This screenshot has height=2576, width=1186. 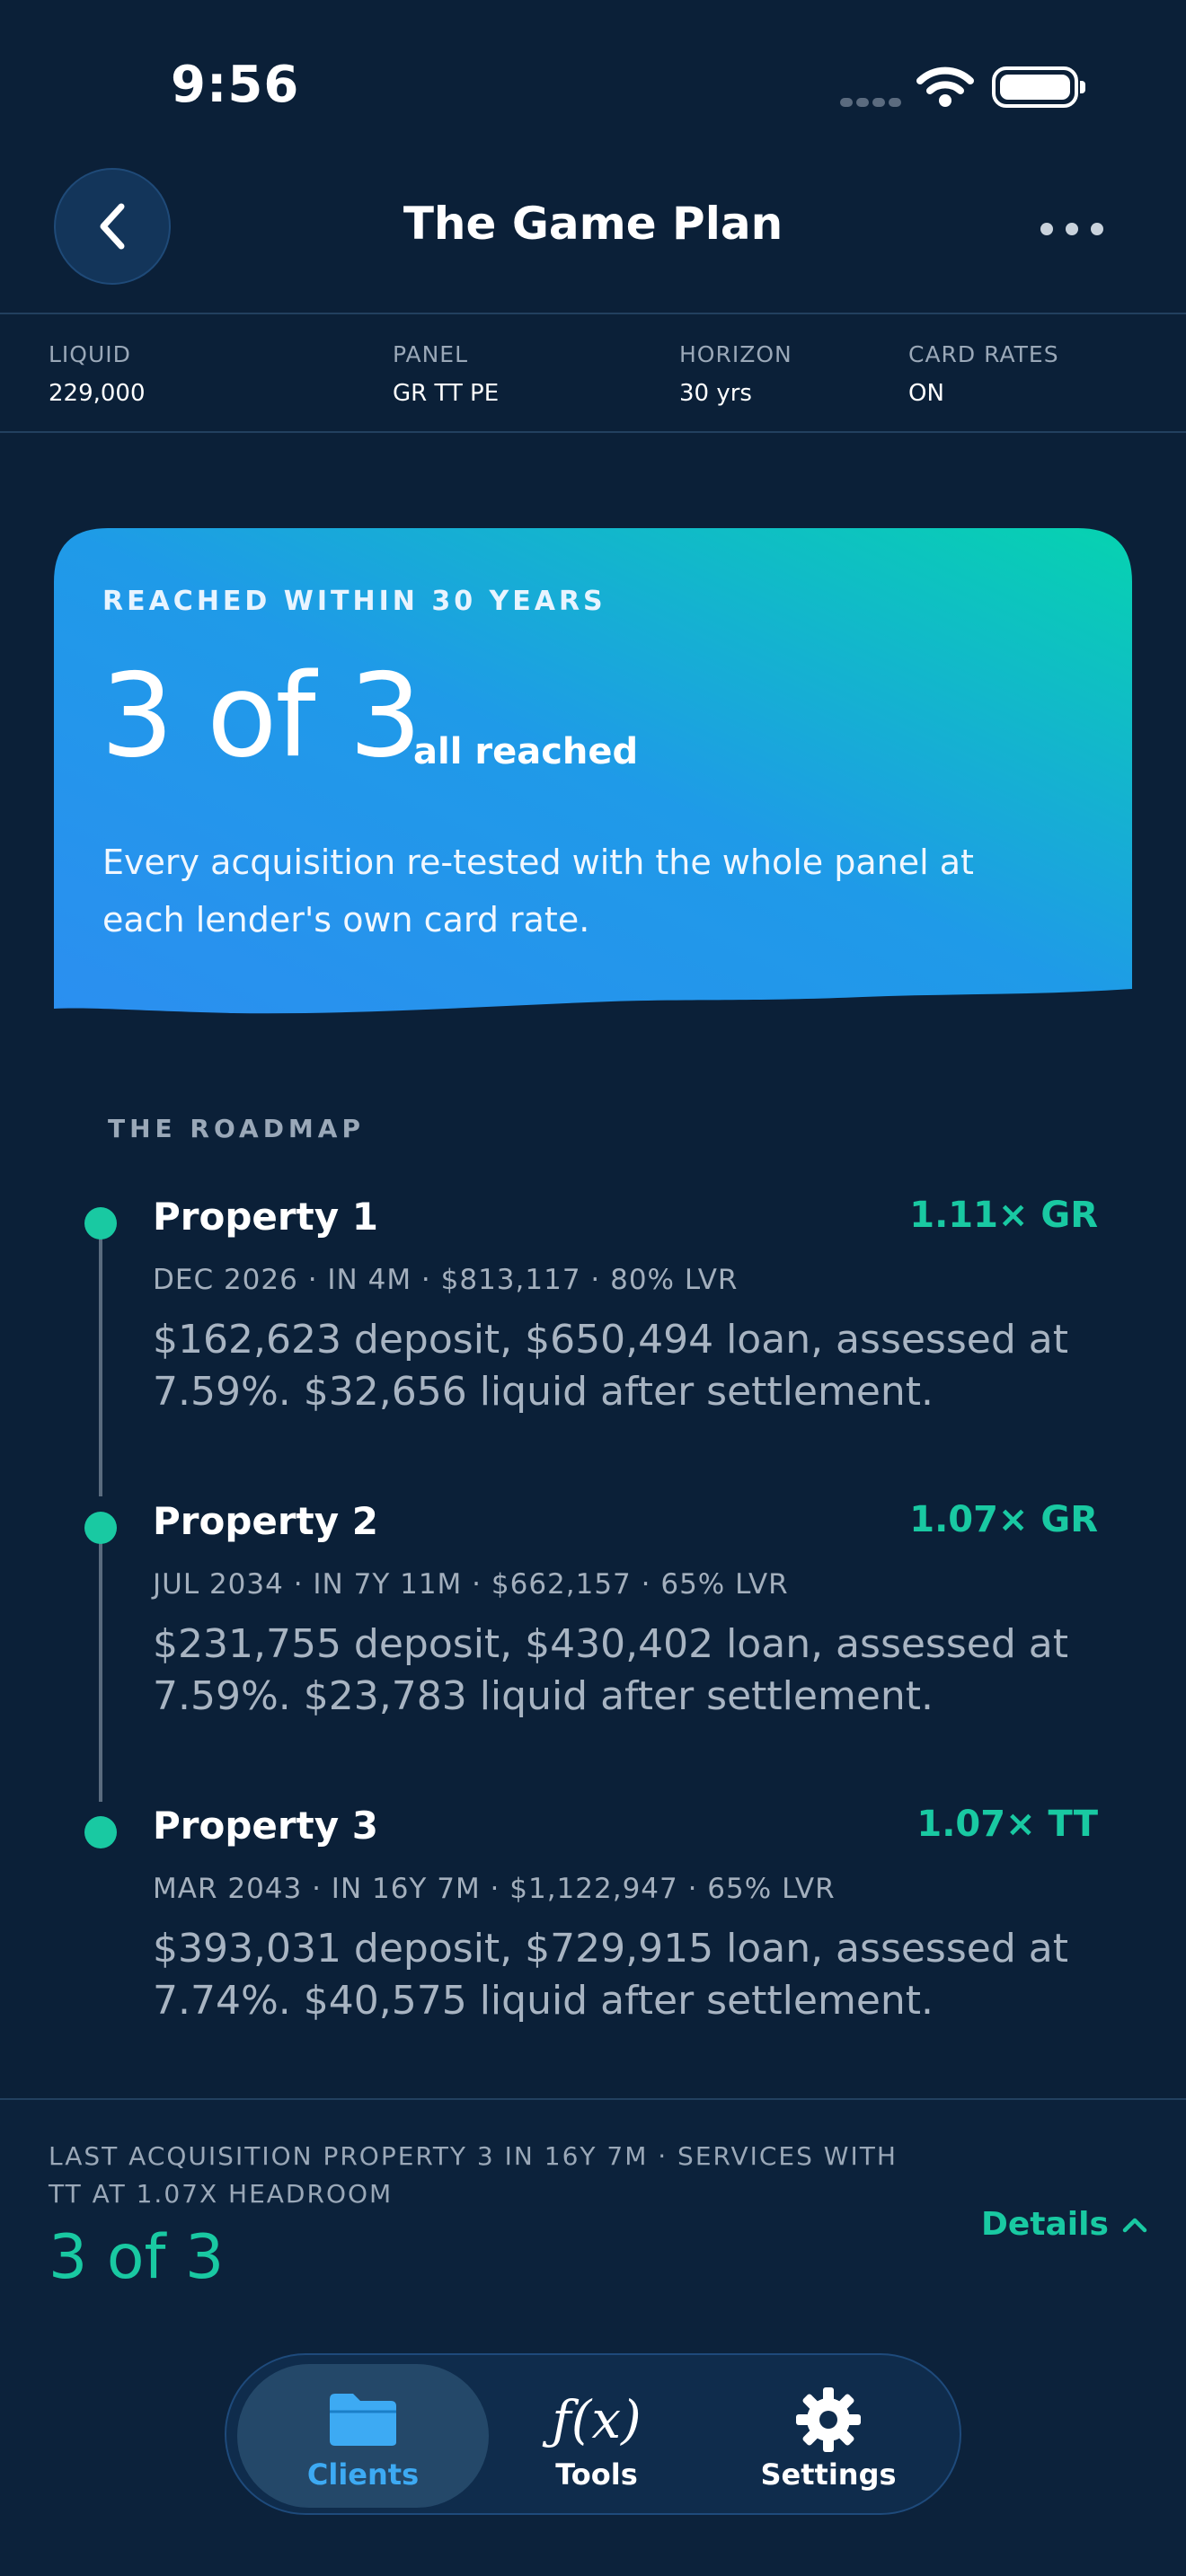 I want to click on property-ratio: 1.07× TT, so click(x=1007, y=1824).